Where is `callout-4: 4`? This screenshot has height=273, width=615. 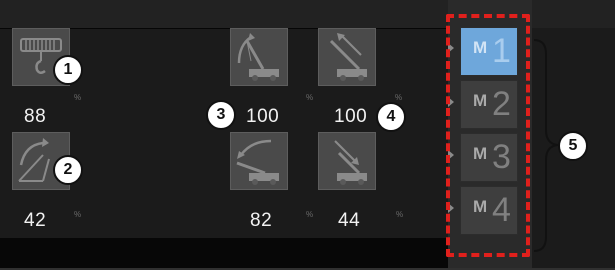 callout-4: 4 is located at coordinates (391, 117).